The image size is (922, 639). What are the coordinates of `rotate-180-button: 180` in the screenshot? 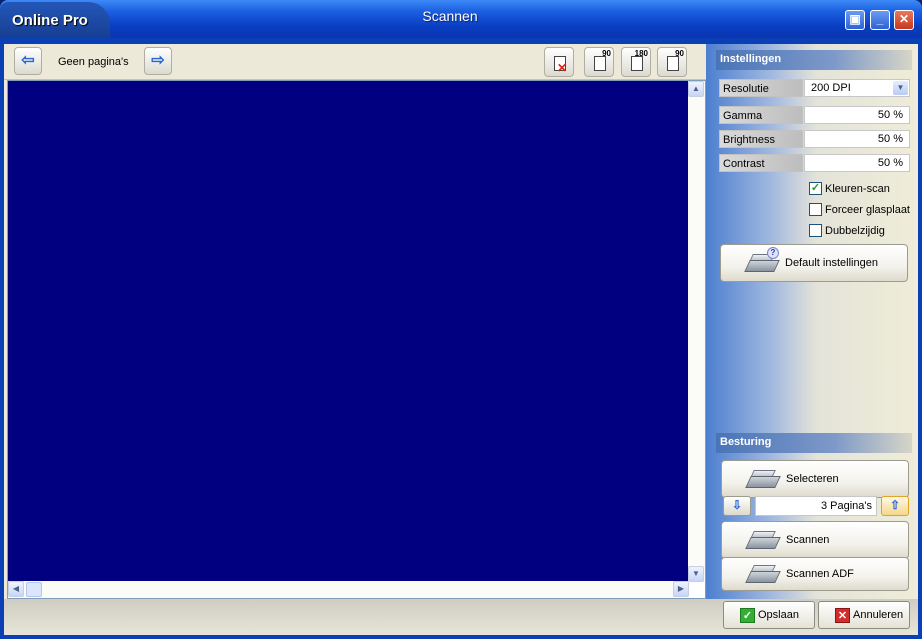 It's located at (636, 62).